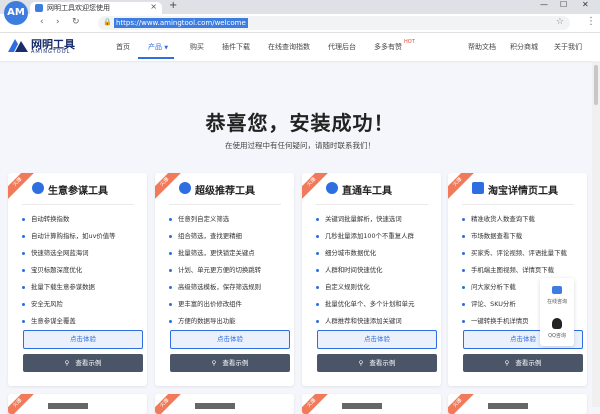  Describe the element at coordinates (482, 47) in the screenshot. I see `nav-help: 帮助文档` at that location.